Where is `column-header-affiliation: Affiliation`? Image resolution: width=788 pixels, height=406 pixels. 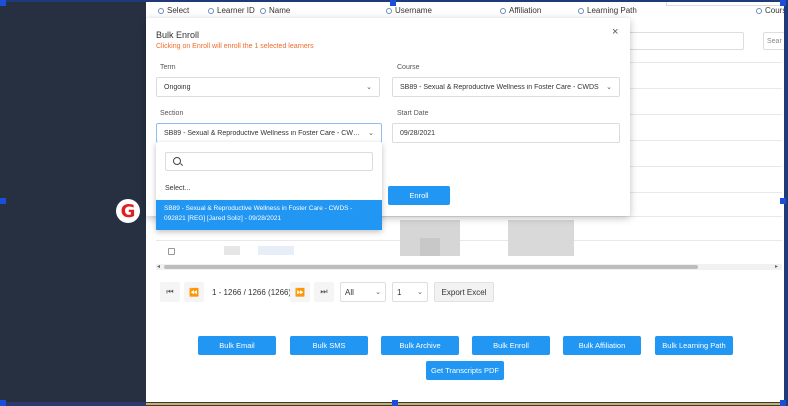 column-header-affiliation: Affiliation is located at coordinates (520, 10).